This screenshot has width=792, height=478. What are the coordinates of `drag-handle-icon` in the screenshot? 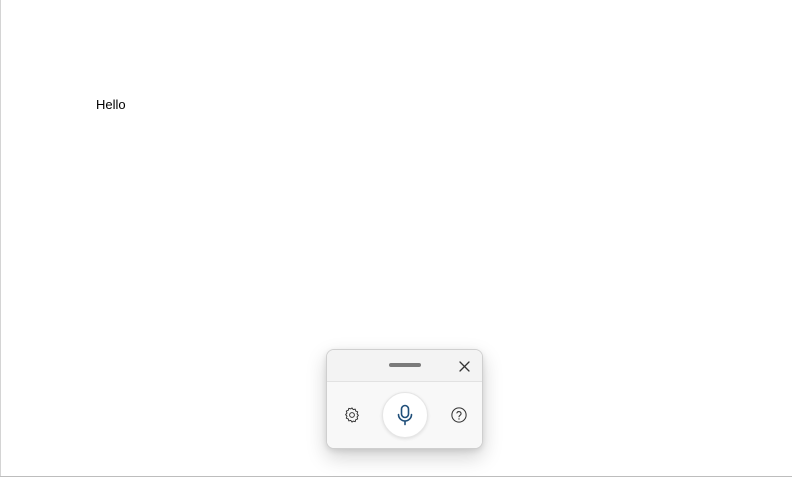 It's located at (405, 365).